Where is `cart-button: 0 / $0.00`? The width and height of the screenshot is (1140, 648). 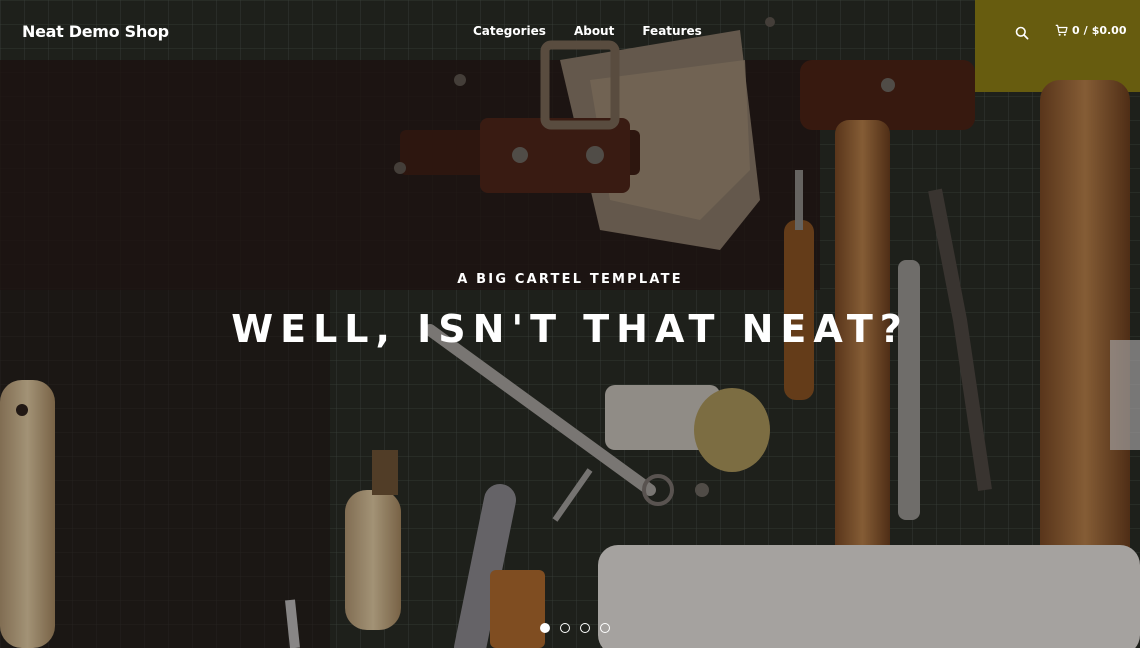
cart-button: 0 / $0.00 is located at coordinates (1090, 30).